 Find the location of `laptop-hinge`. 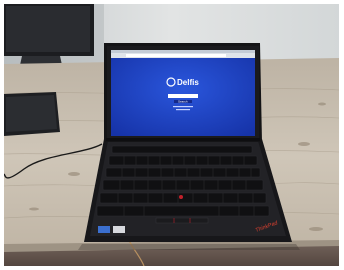

laptop-hinge is located at coordinates (183, 139).